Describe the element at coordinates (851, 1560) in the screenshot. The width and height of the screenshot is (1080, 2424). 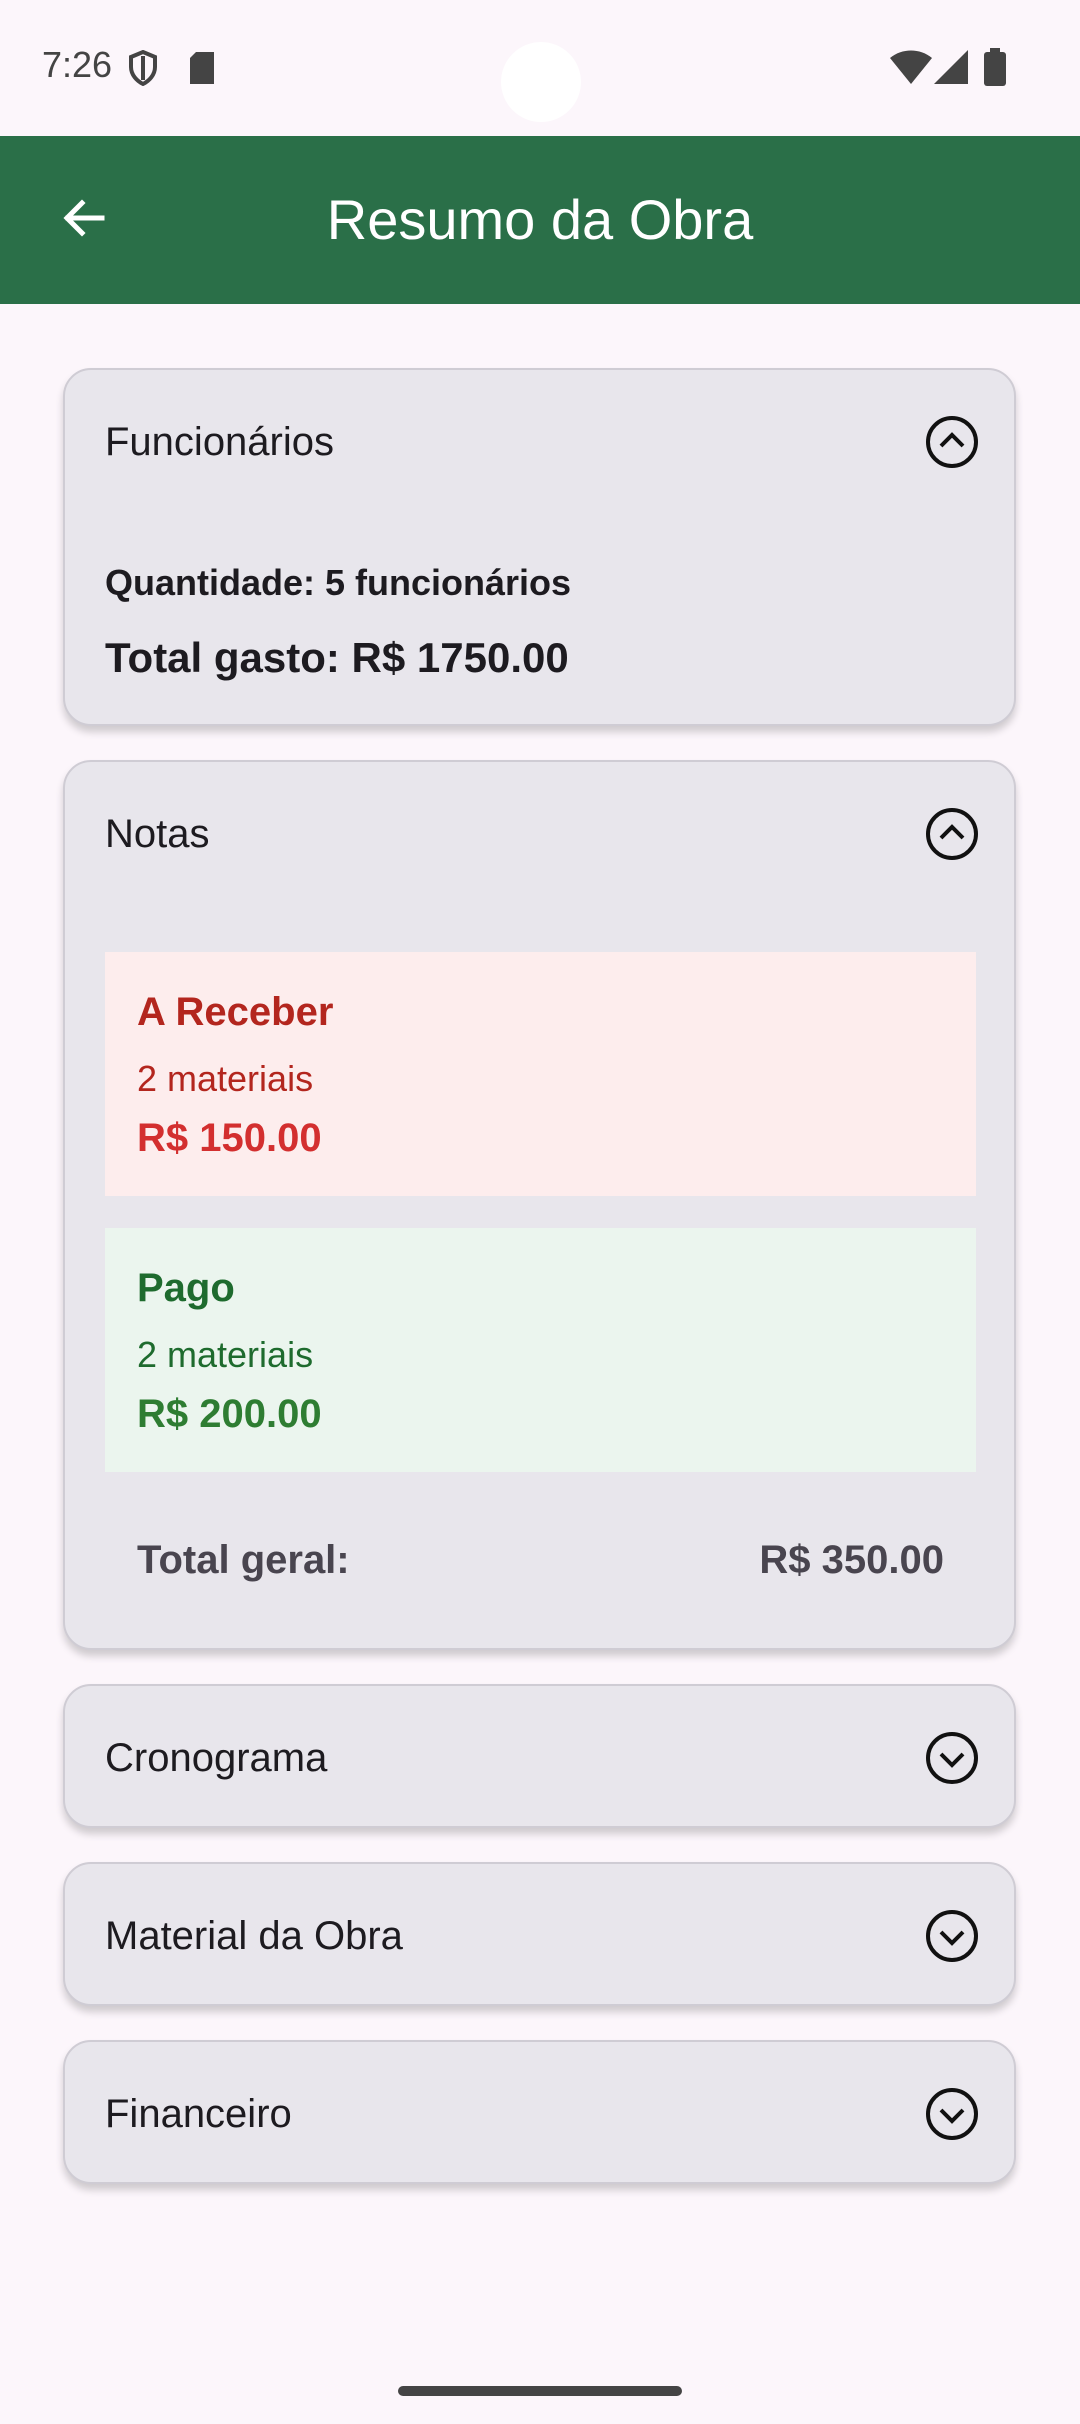
I see `total-geral-value: R$ 350.00` at that location.